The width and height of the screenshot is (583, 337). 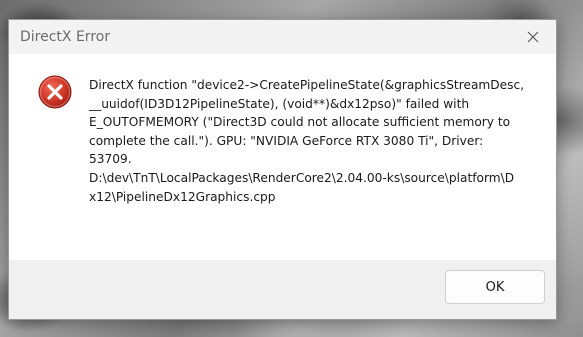 I want to click on error-icon, so click(x=55, y=92).